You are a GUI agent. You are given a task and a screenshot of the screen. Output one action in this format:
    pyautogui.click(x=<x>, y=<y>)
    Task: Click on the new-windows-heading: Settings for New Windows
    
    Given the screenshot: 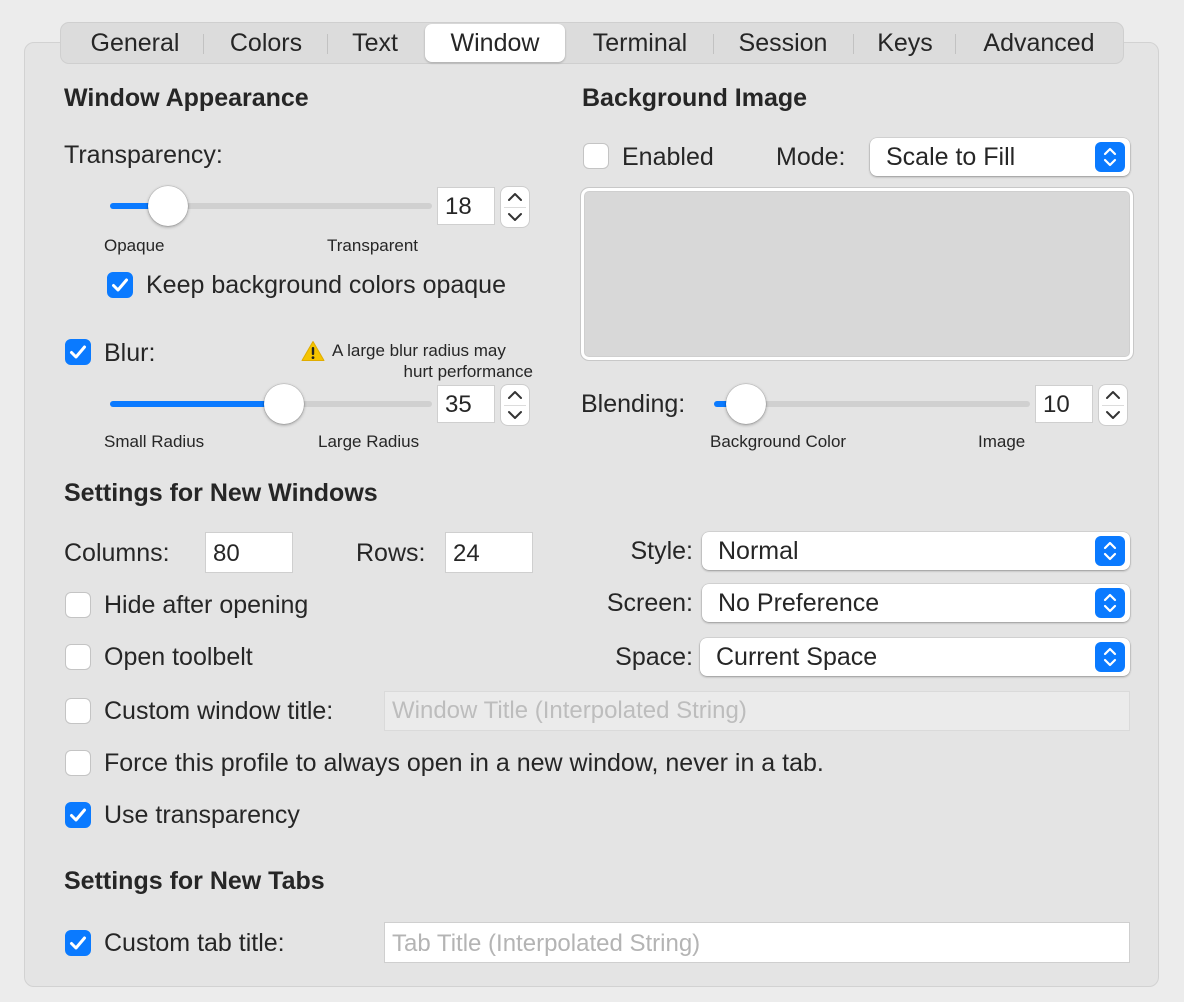 What is the action you would take?
    pyautogui.click(x=221, y=493)
    